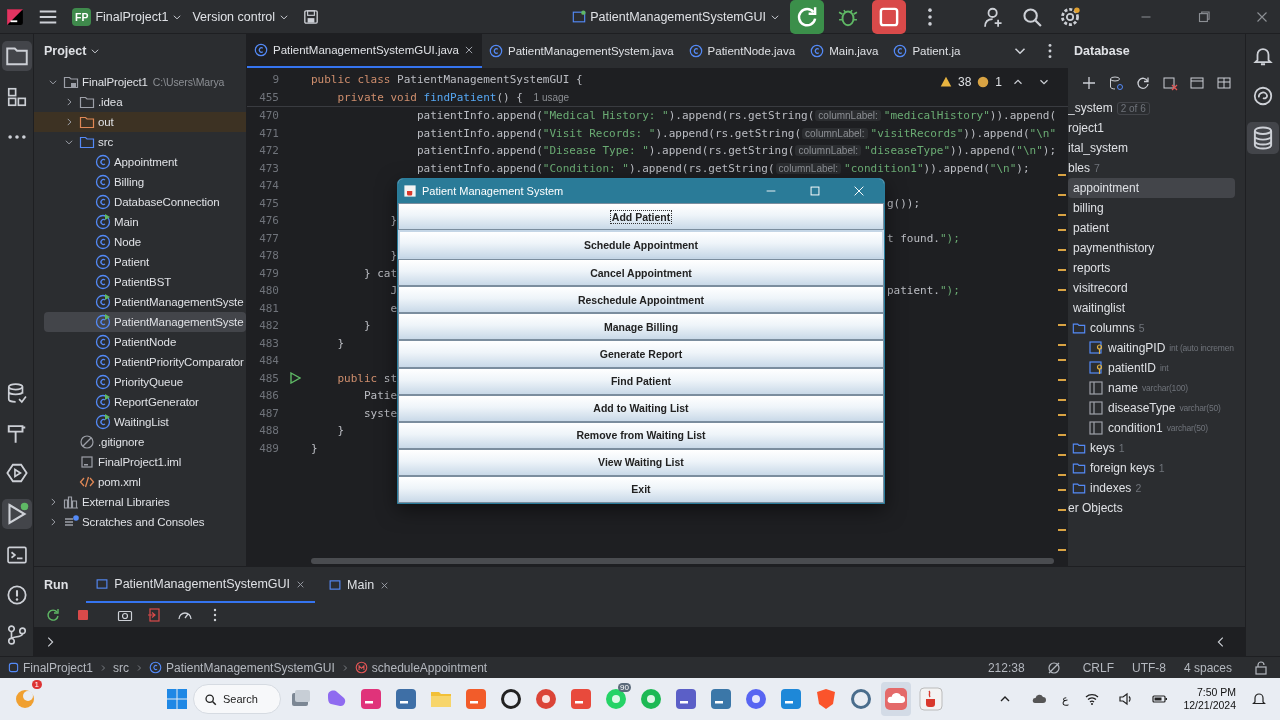  I want to click on vcs-selector: Version control, so click(241, 16).